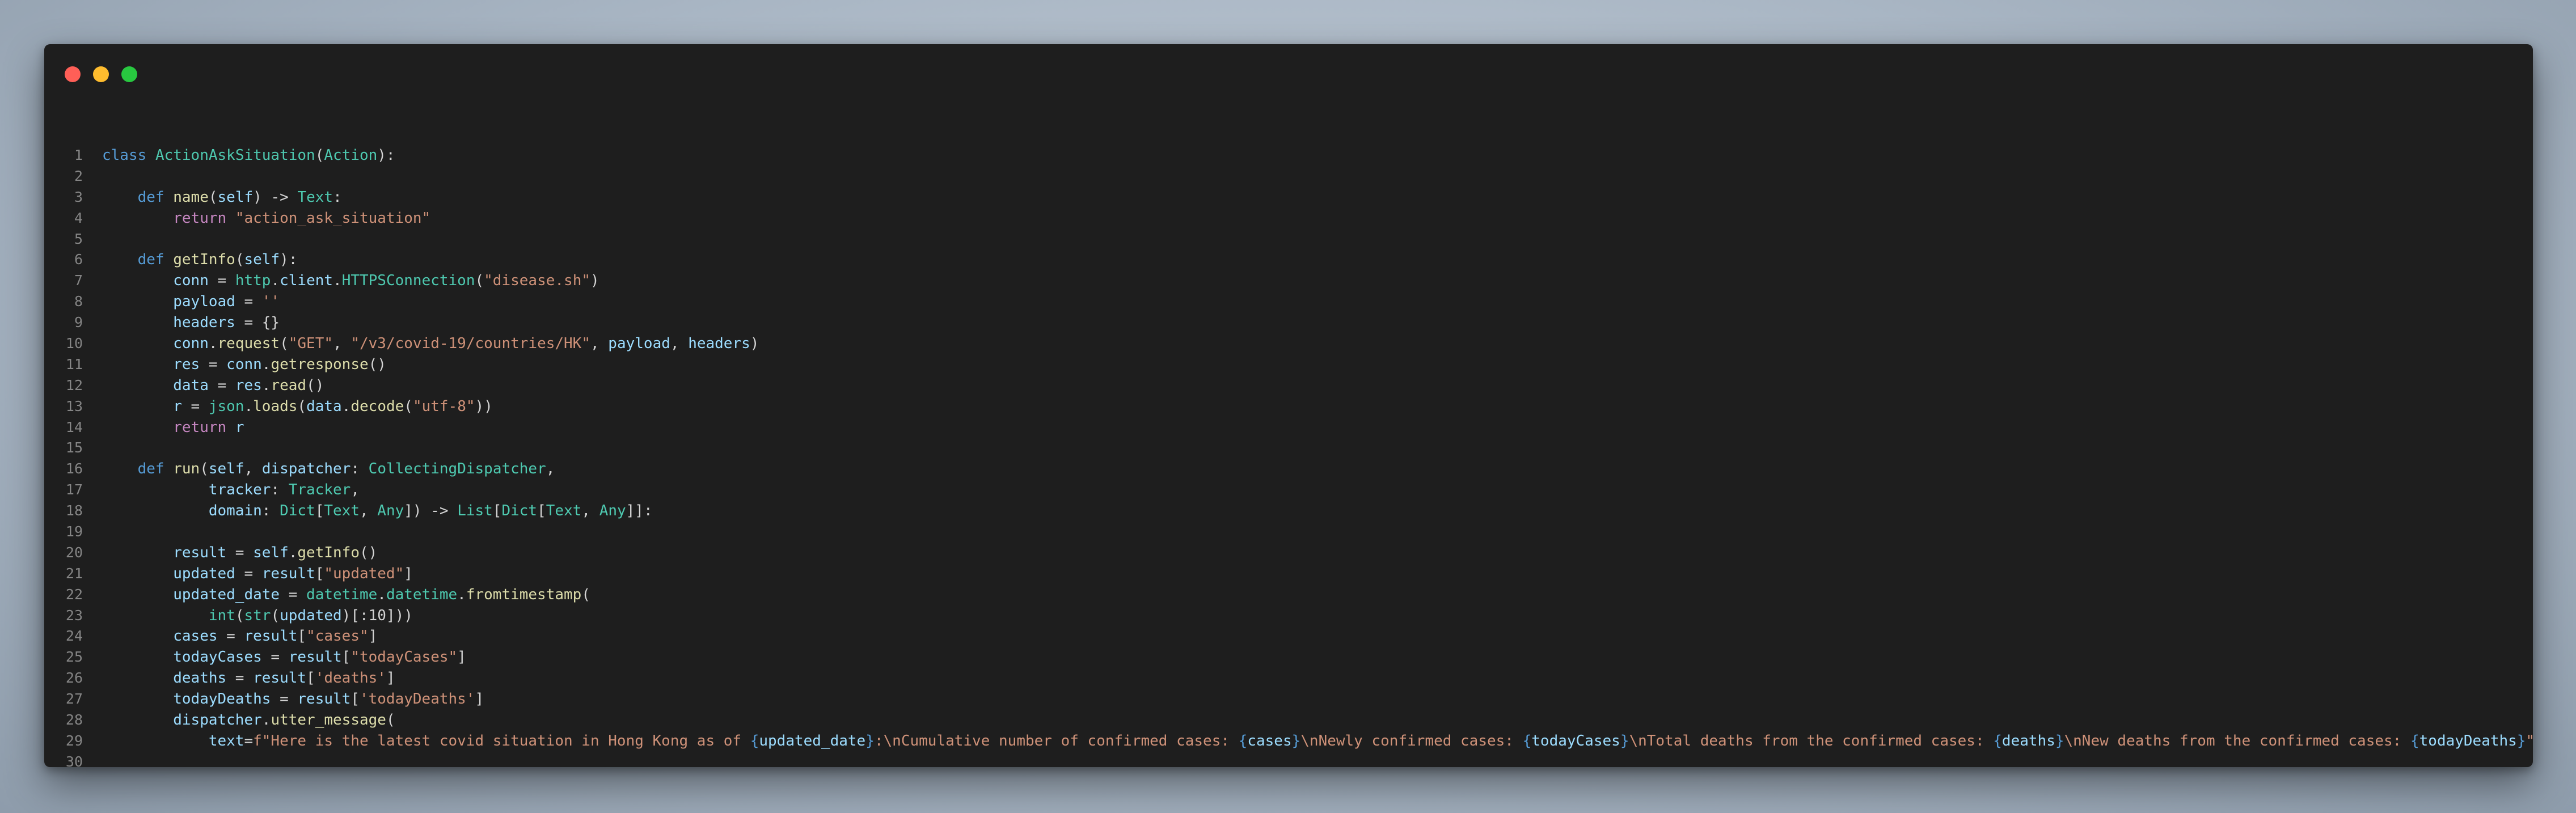  Describe the element at coordinates (537, 281) in the screenshot. I see `code-token: "disease.sh"` at that location.